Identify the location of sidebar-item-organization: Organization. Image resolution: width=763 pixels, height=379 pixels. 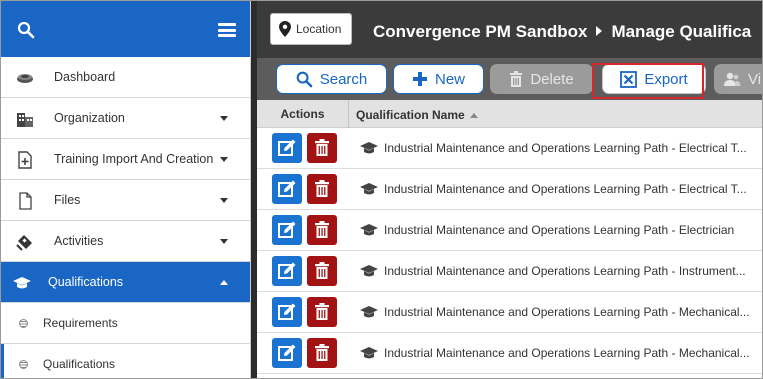
(125, 118).